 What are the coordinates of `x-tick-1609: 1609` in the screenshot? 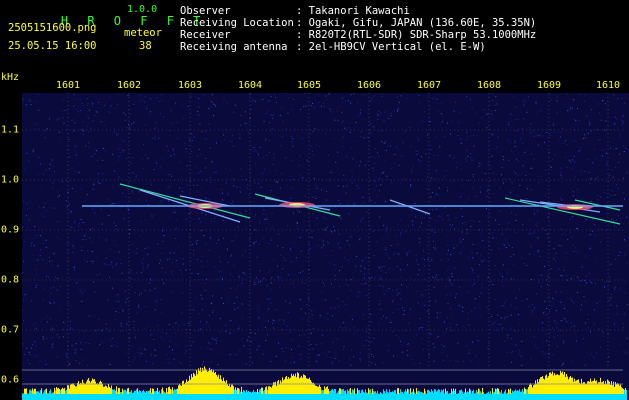 It's located at (549, 85).